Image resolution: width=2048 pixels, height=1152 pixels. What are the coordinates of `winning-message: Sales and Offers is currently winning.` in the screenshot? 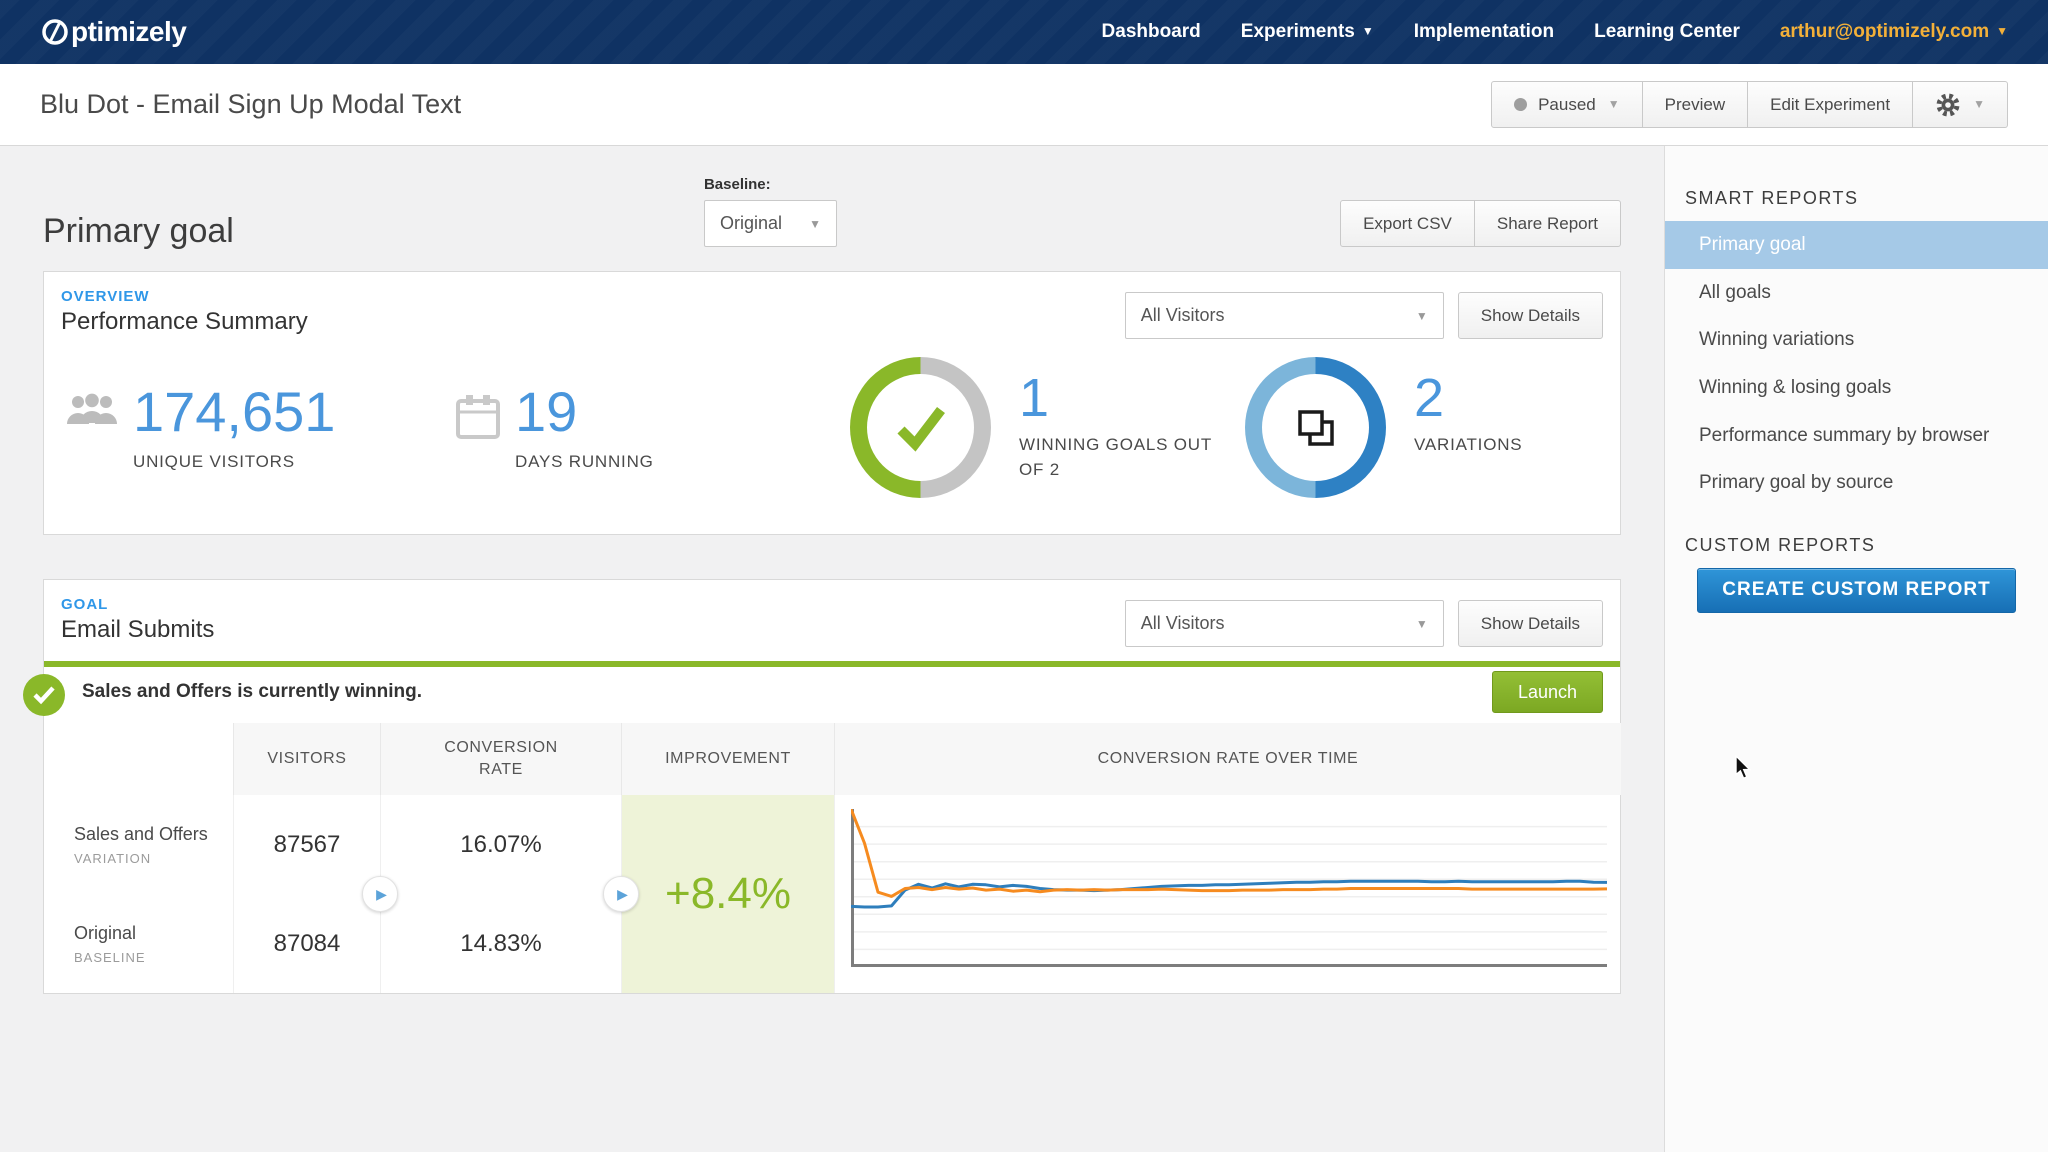 It's located at (252, 691).